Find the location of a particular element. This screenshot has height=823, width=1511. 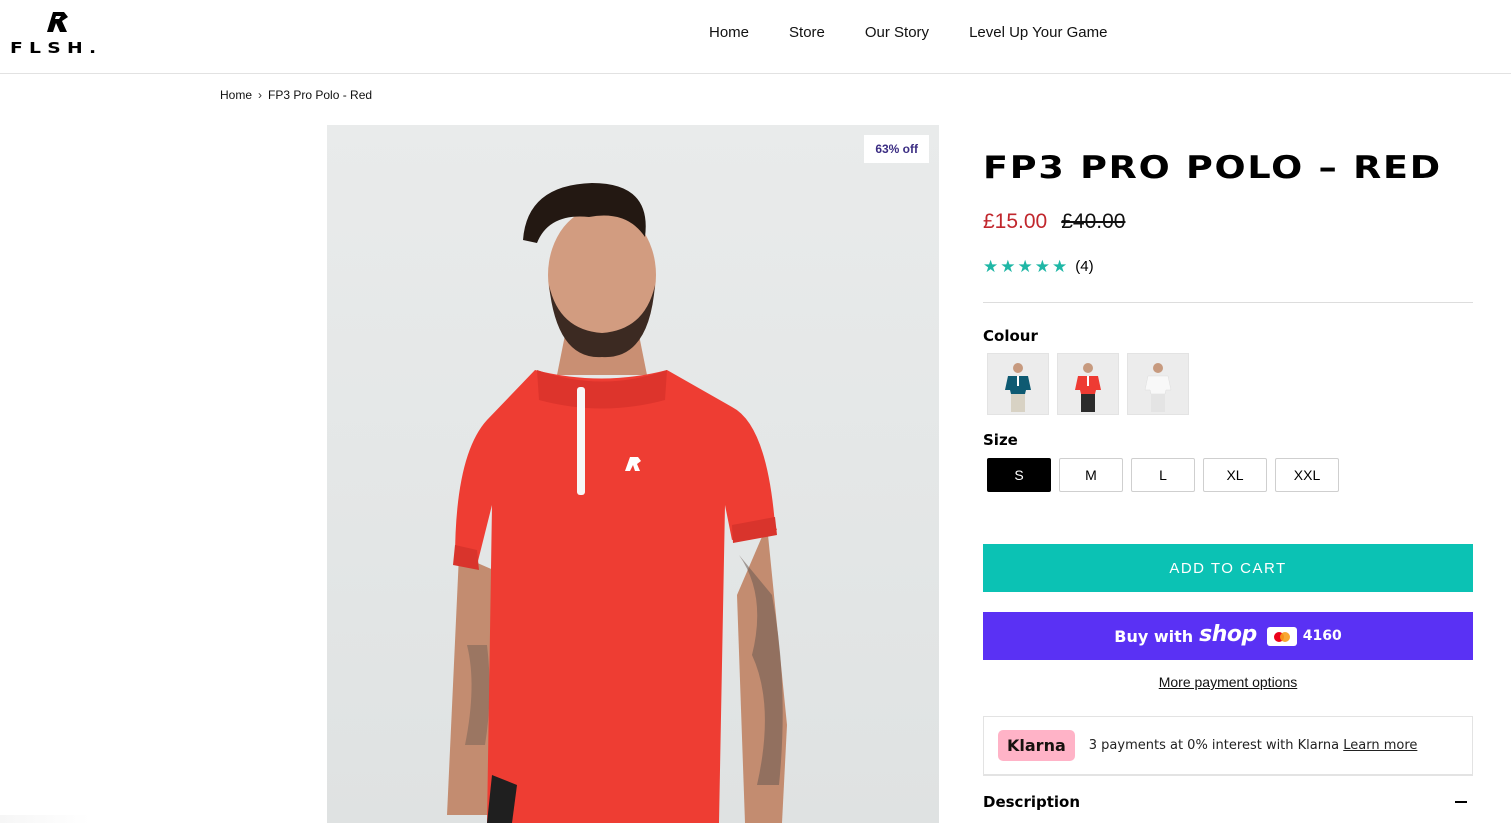

nav-level-up: Level Up Your Game is located at coordinates (1038, 32).